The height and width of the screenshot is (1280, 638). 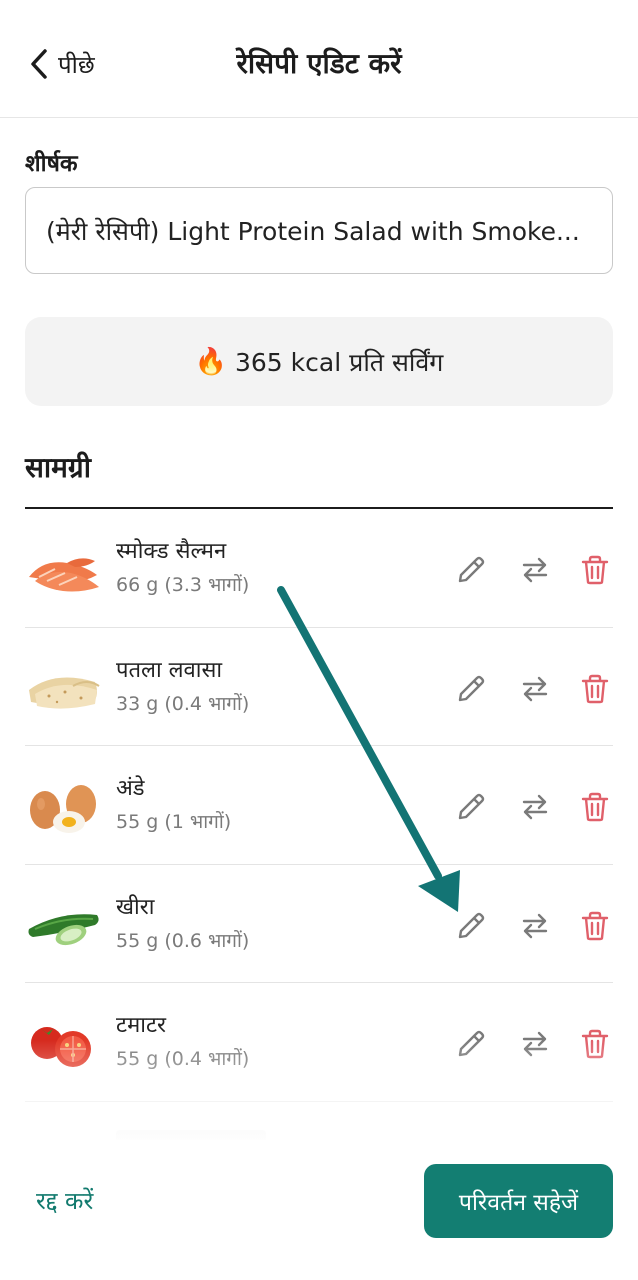 What do you see at coordinates (169, 670) in the screenshot?
I see `ingredient-name: पतला लवासा` at bounding box center [169, 670].